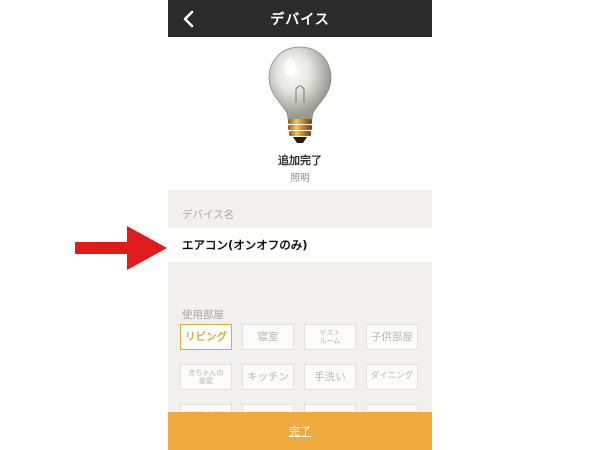  I want to click on room-option-guest-room: ゲスト ルーム, so click(330, 337).